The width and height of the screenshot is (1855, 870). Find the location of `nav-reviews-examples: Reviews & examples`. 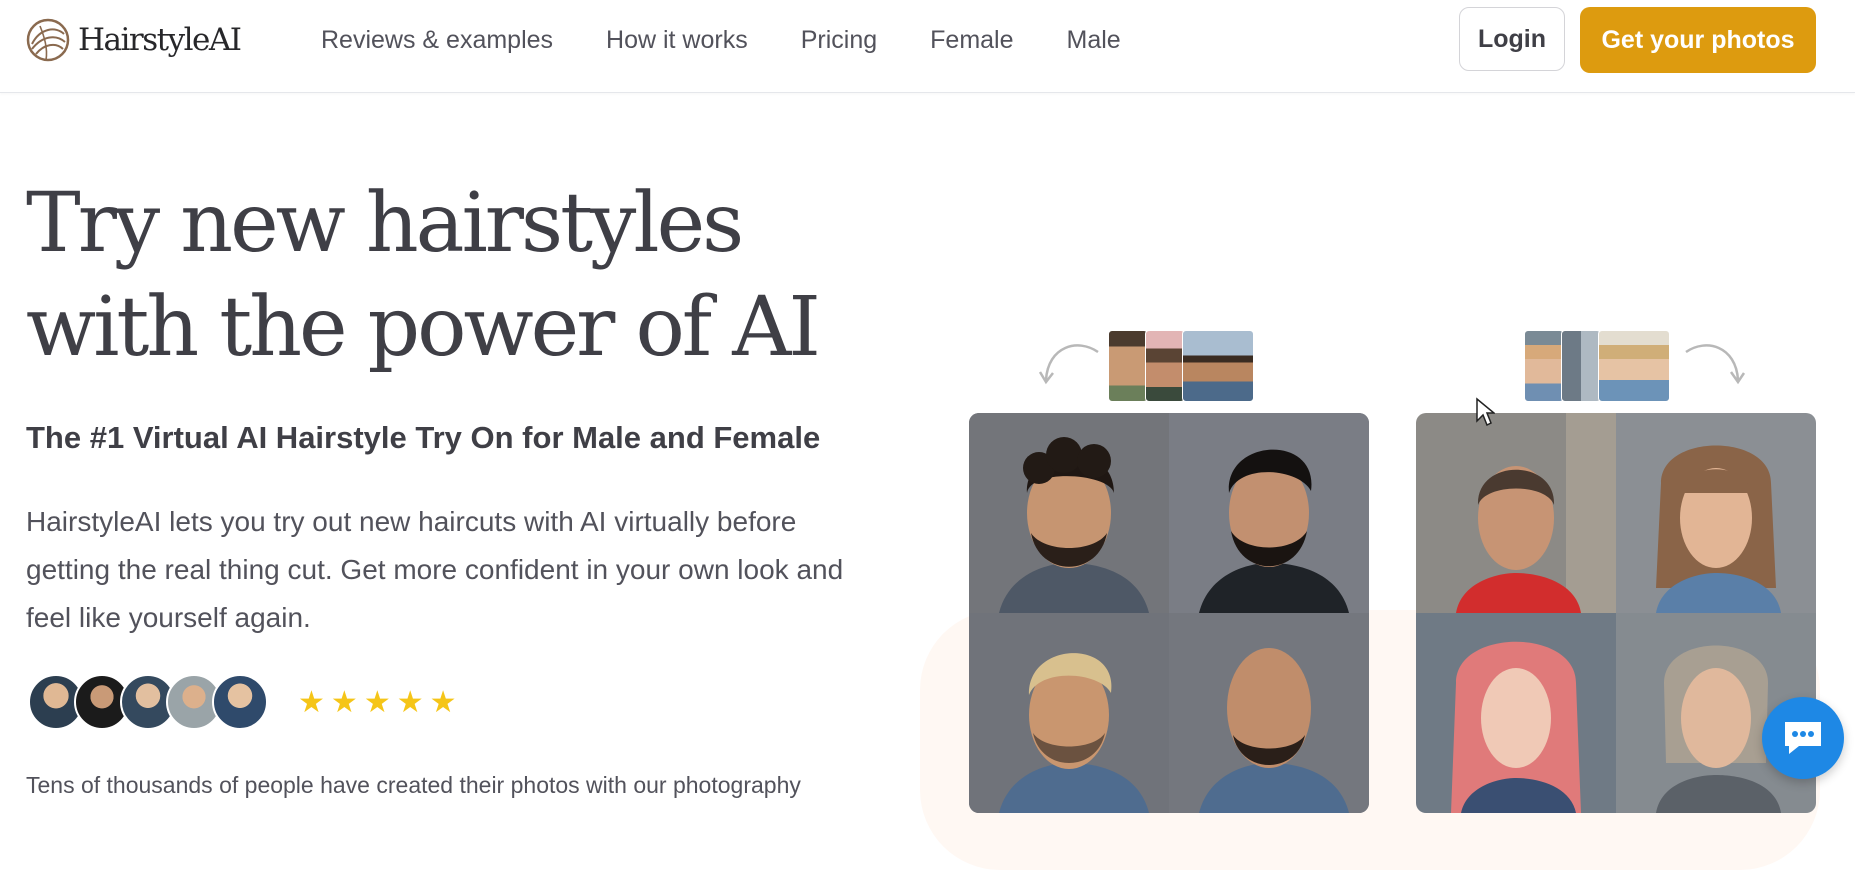

nav-reviews-examples: Reviews & examples is located at coordinates (437, 40).